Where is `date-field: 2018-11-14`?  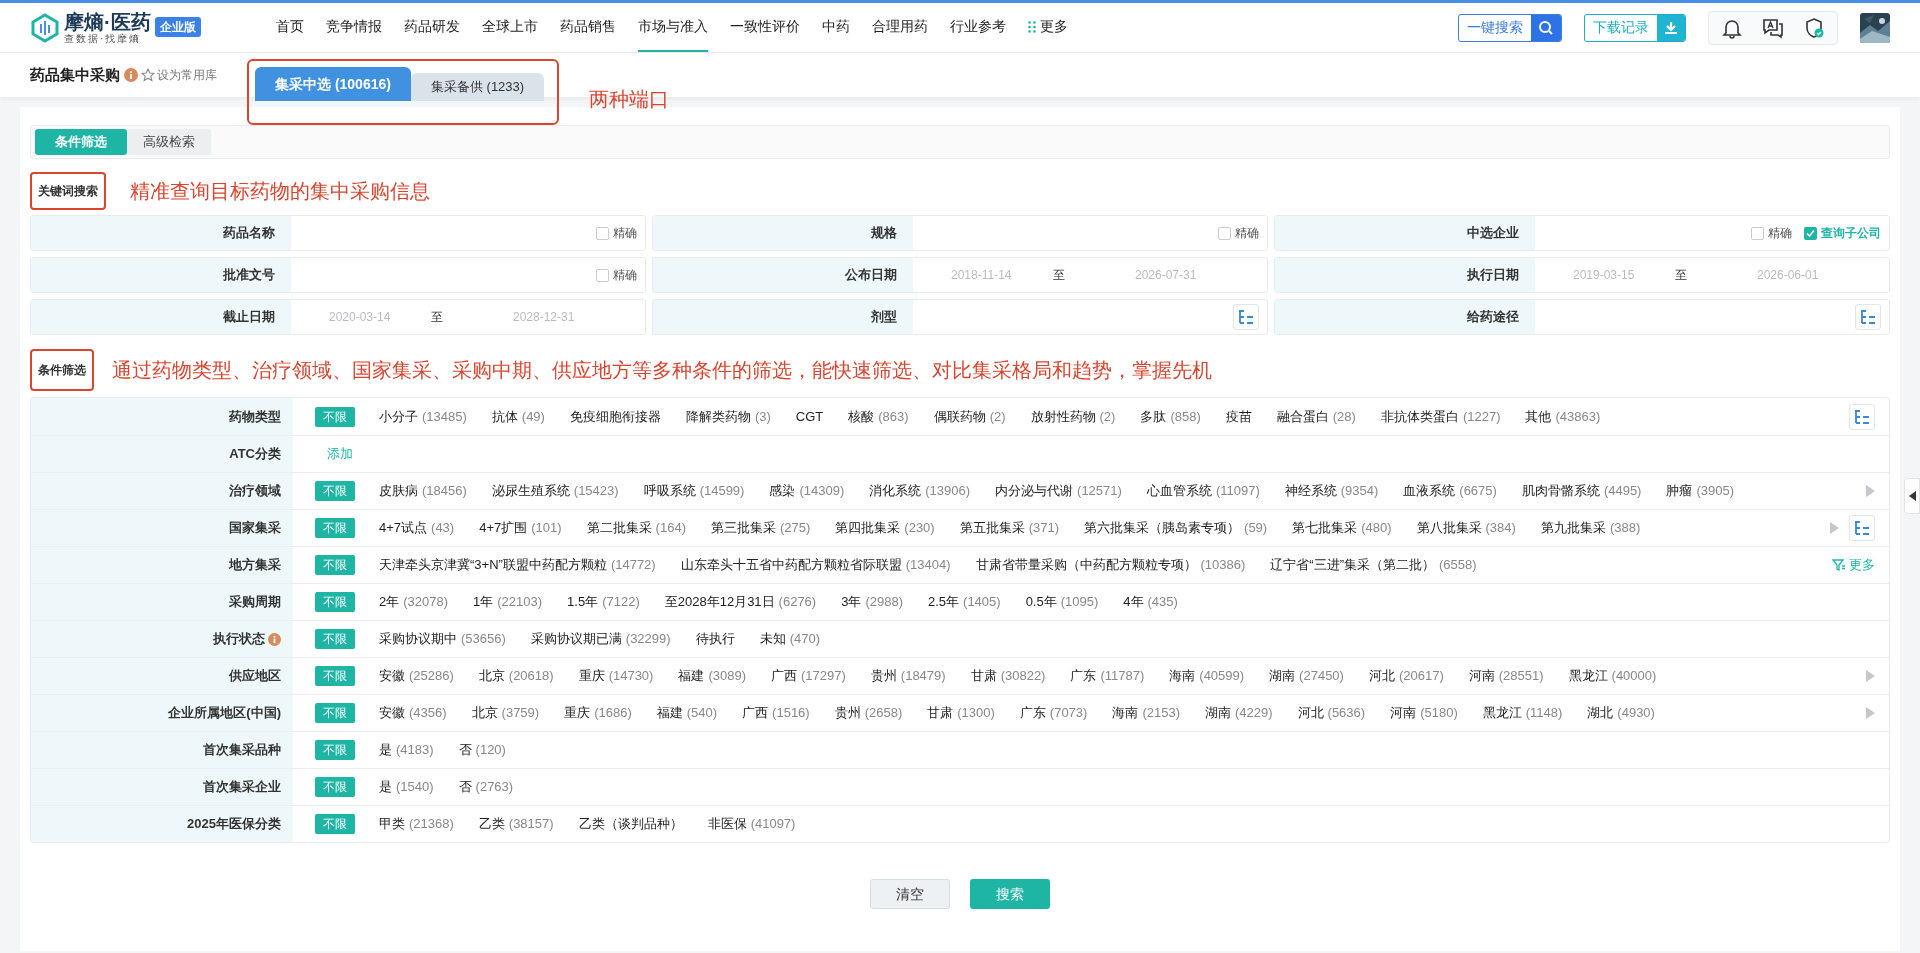 date-field: 2018-11-14 is located at coordinates (996, 275).